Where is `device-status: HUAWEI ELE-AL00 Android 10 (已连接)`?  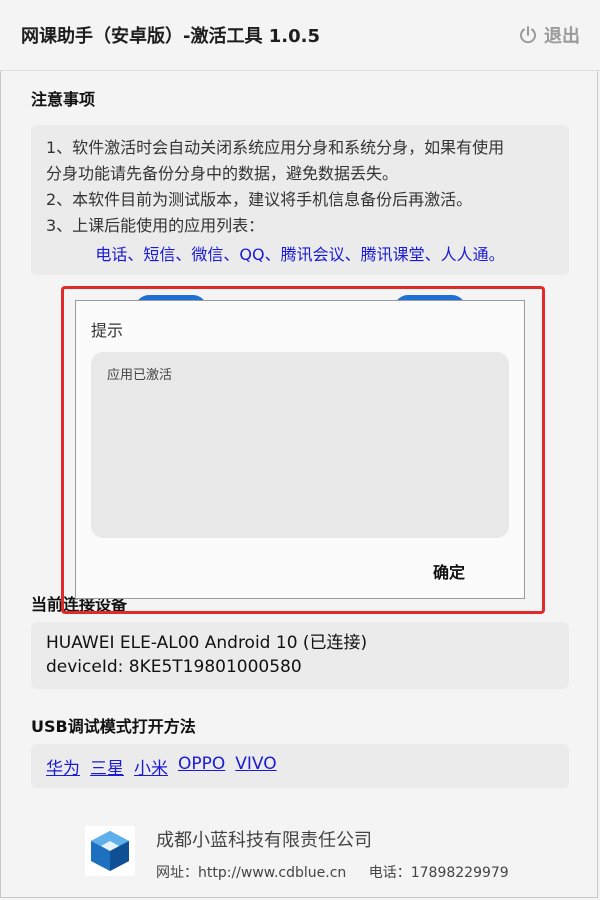 device-status: HUAWEI ELE-AL00 Android 10 (已连接) is located at coordinates (207, 643).